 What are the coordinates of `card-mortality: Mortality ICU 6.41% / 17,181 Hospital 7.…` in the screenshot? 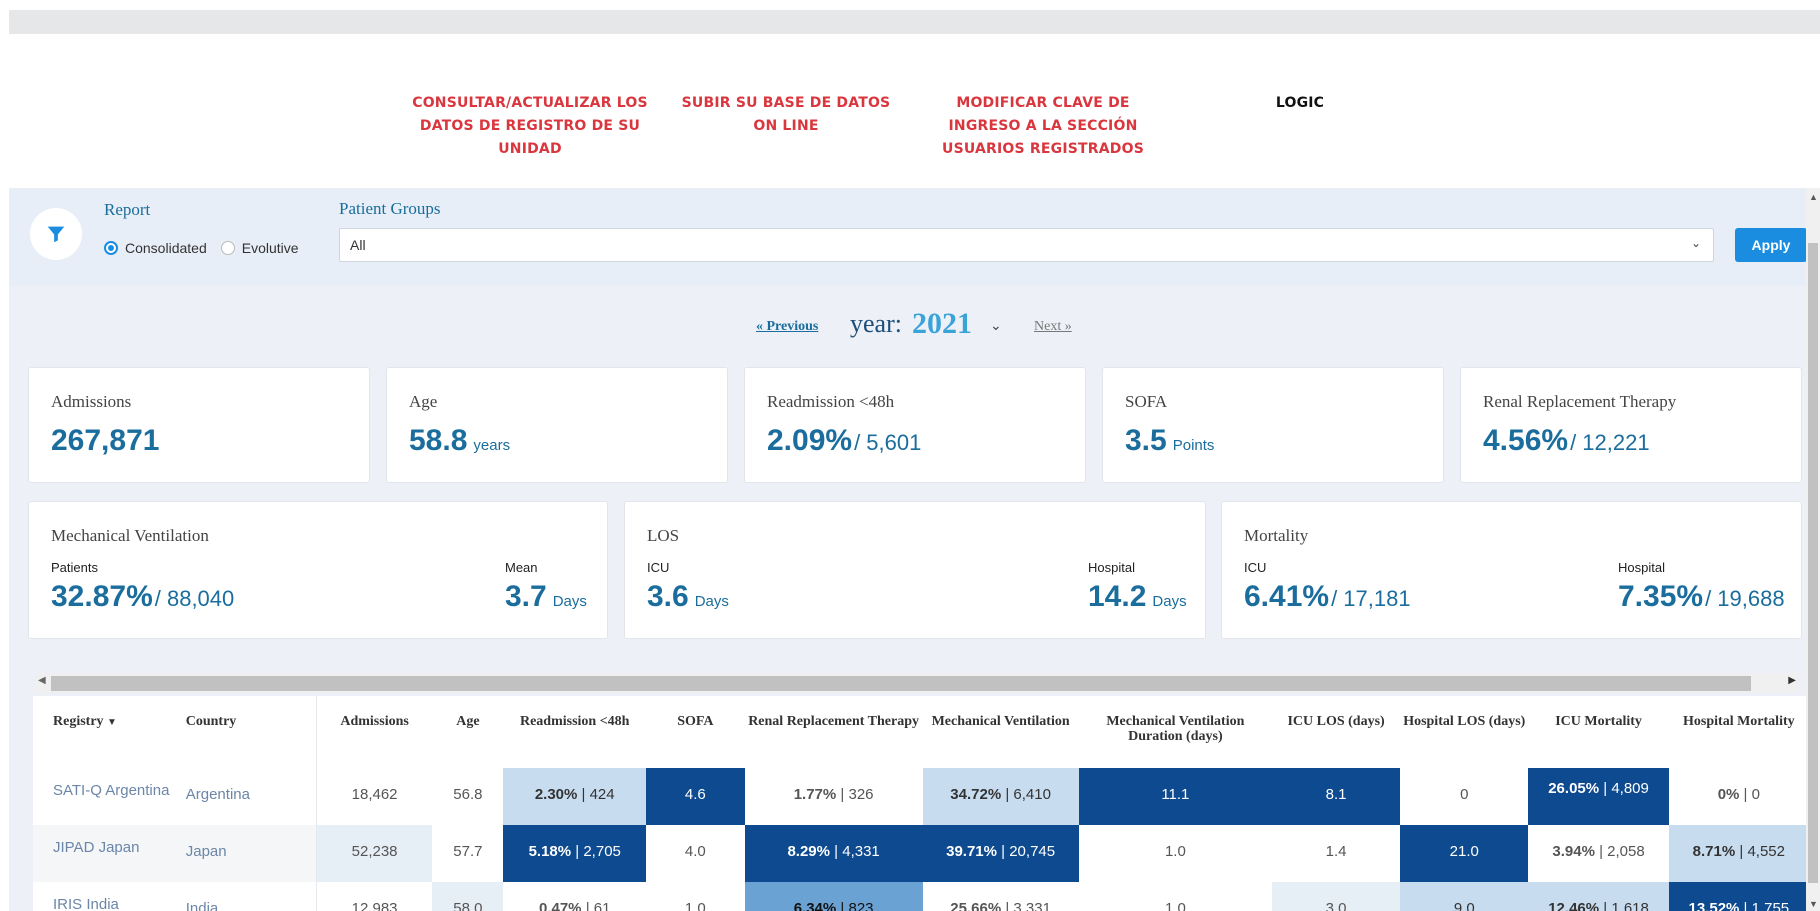 It's located at (1511, 570).